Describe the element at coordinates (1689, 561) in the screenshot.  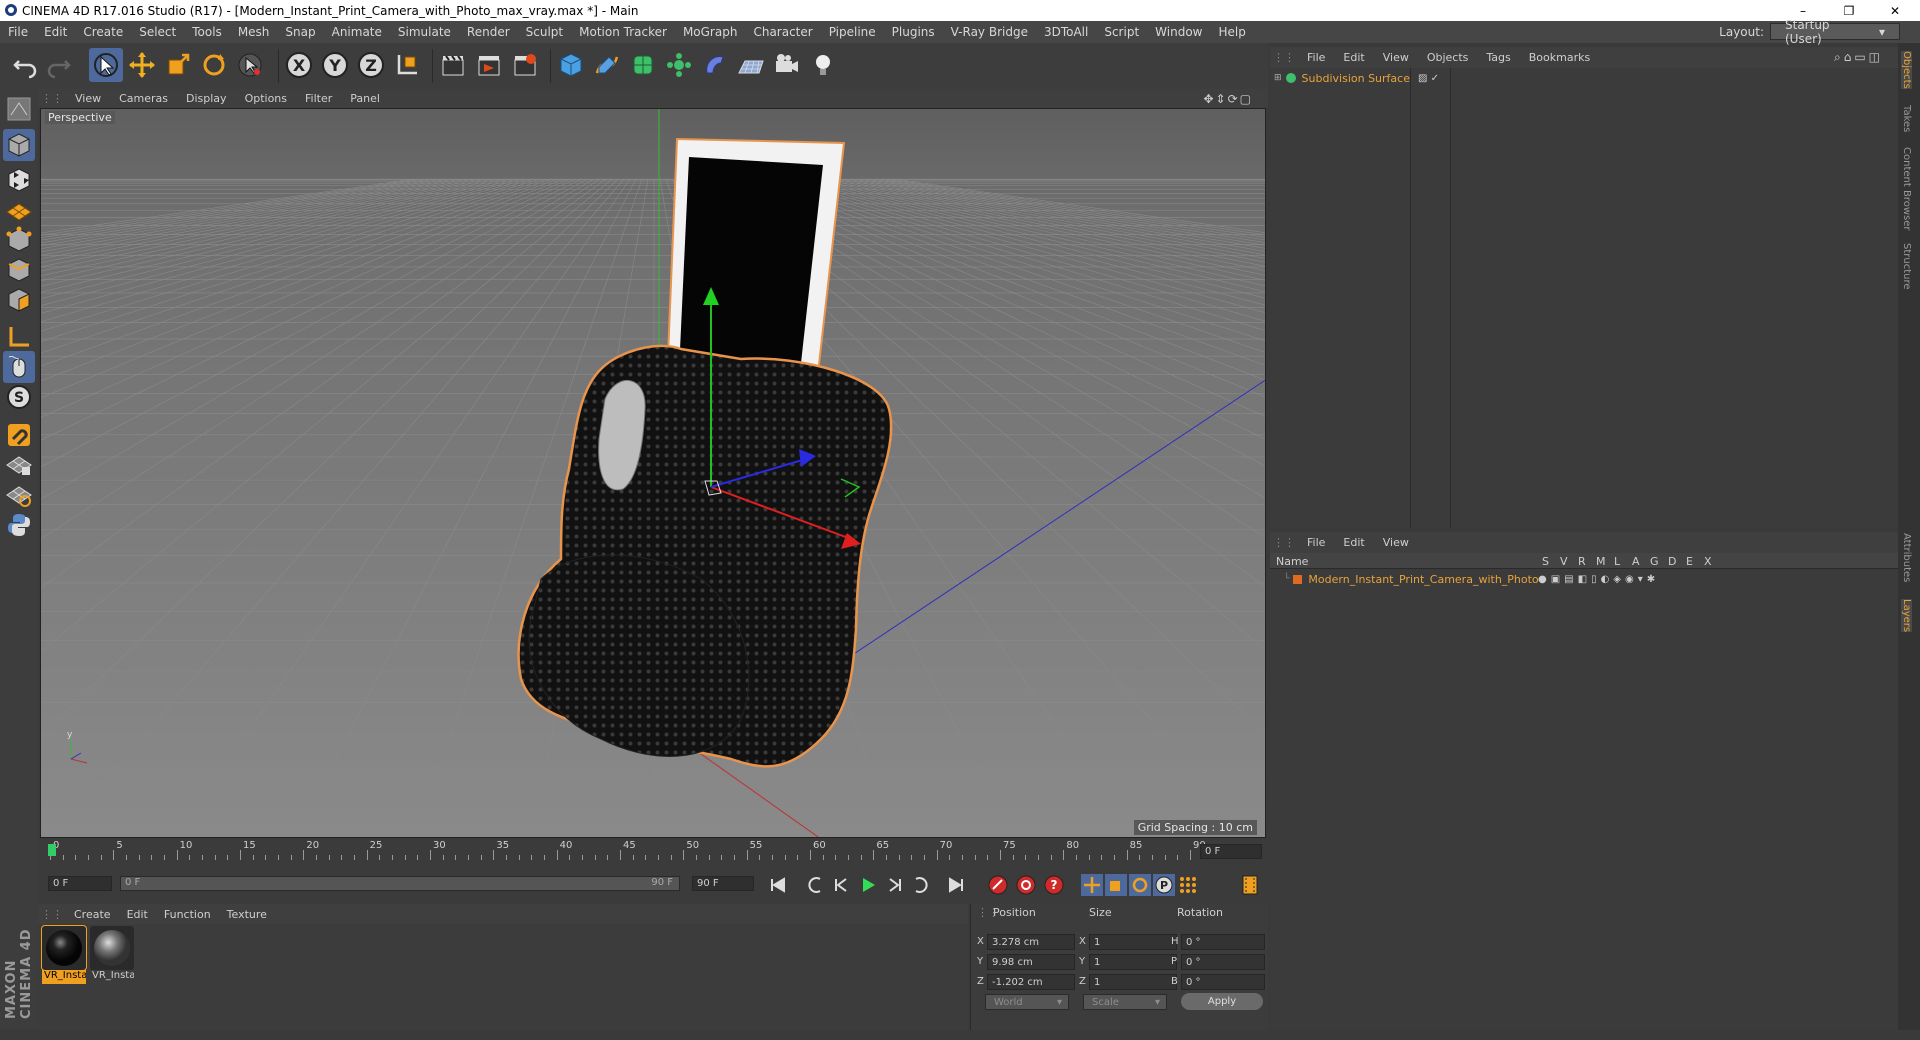
I see `layer-col-expressions: E` at that location.